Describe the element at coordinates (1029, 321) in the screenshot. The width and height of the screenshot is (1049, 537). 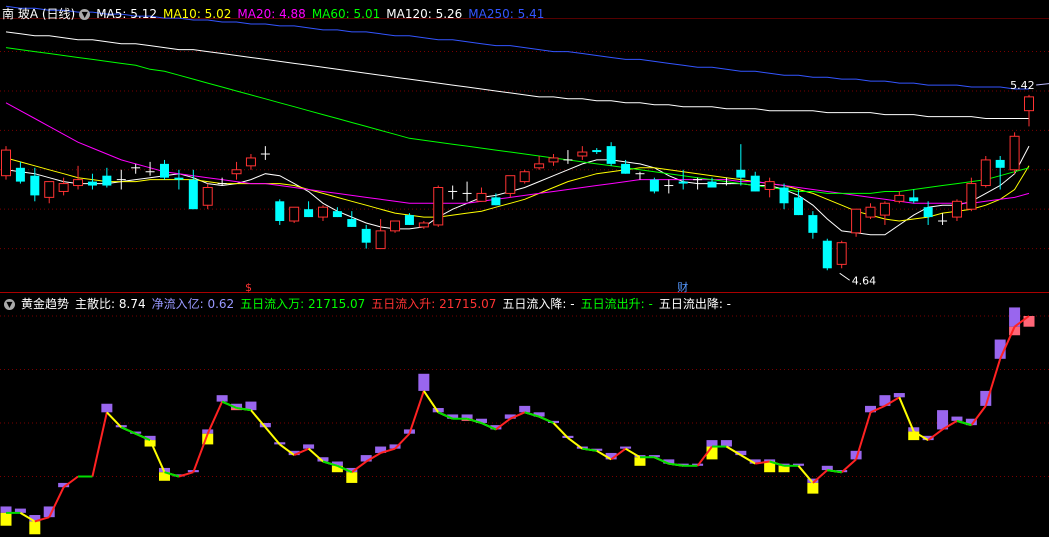
I see `indicator-bar-red` at that location.